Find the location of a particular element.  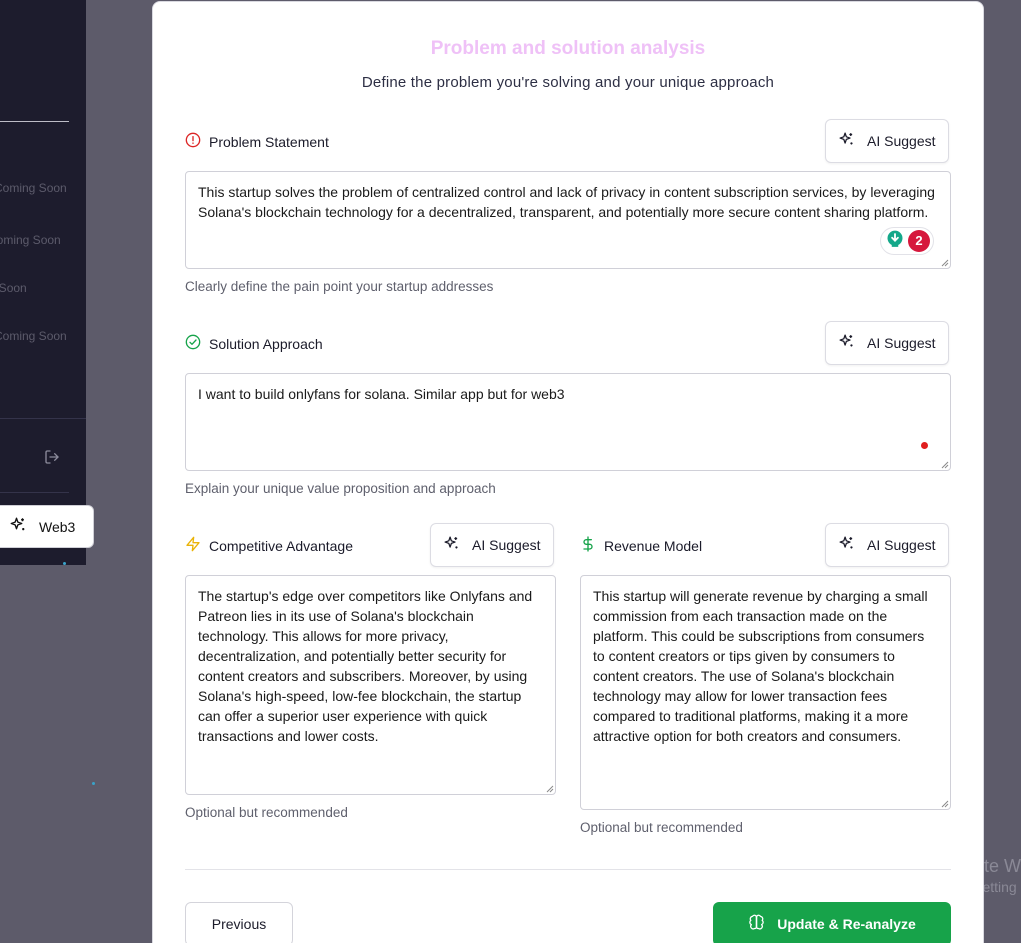

modal-title: Problem and solution analysis is located at coordinates (568, 48).